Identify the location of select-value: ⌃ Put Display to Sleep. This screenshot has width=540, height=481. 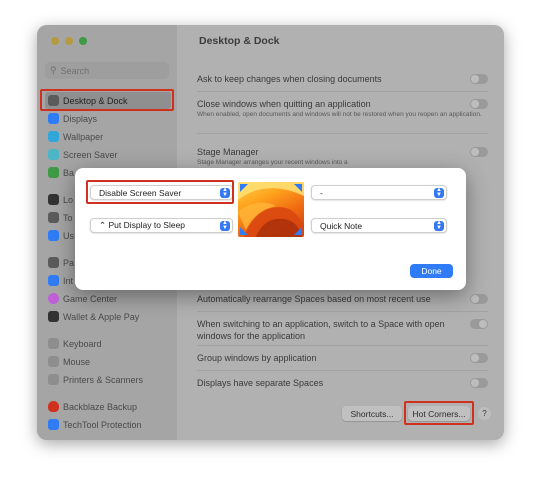
(142, 225).